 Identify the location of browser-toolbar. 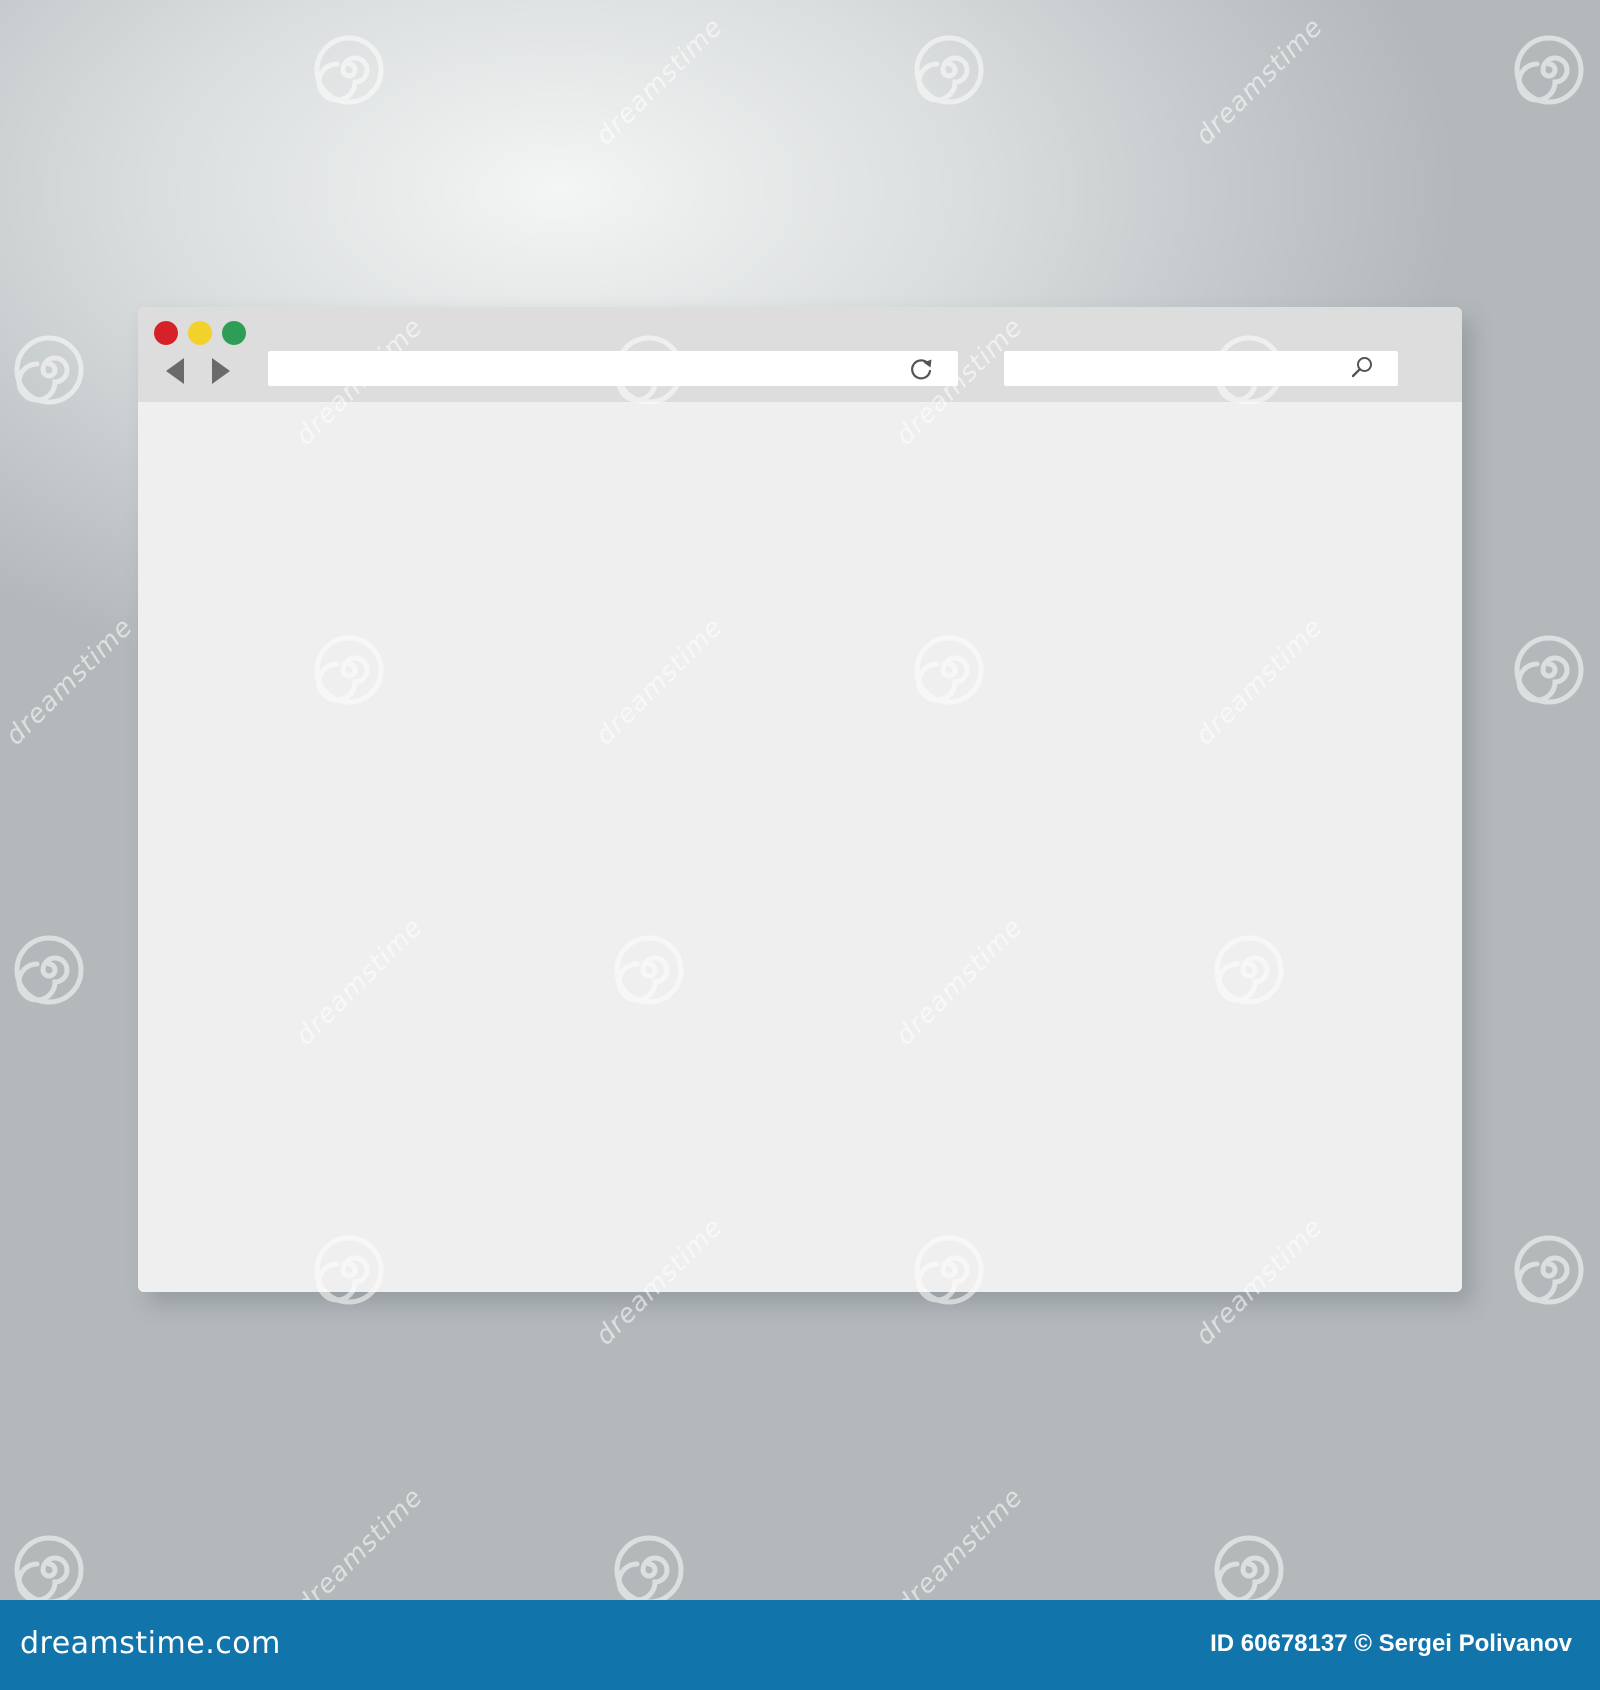
(800, 354).